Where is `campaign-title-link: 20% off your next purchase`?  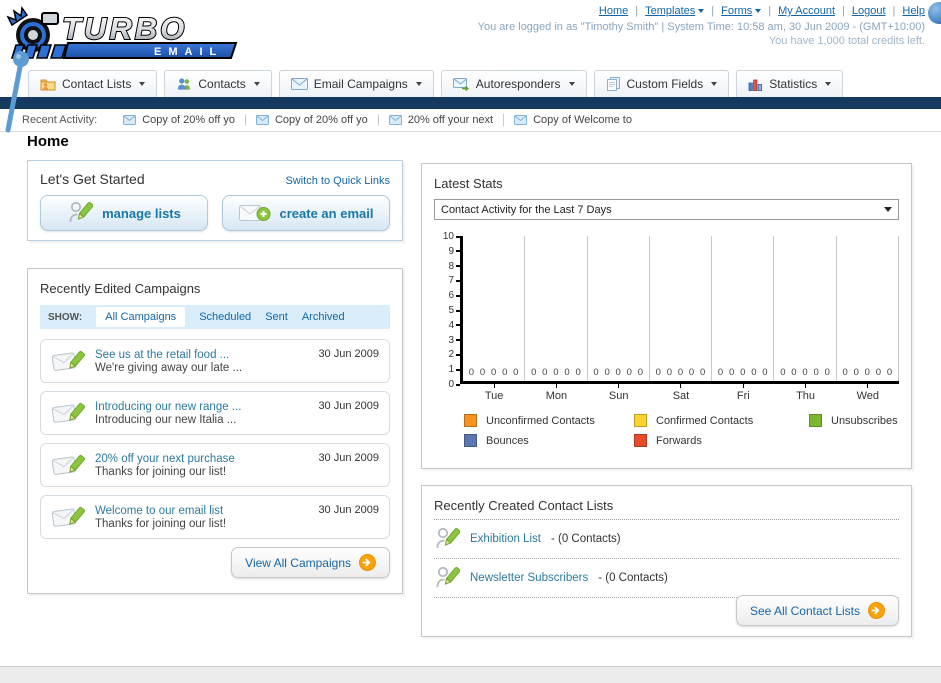 campaign-title-link: 20% off your next purchase is located at coordinates (202, 459).